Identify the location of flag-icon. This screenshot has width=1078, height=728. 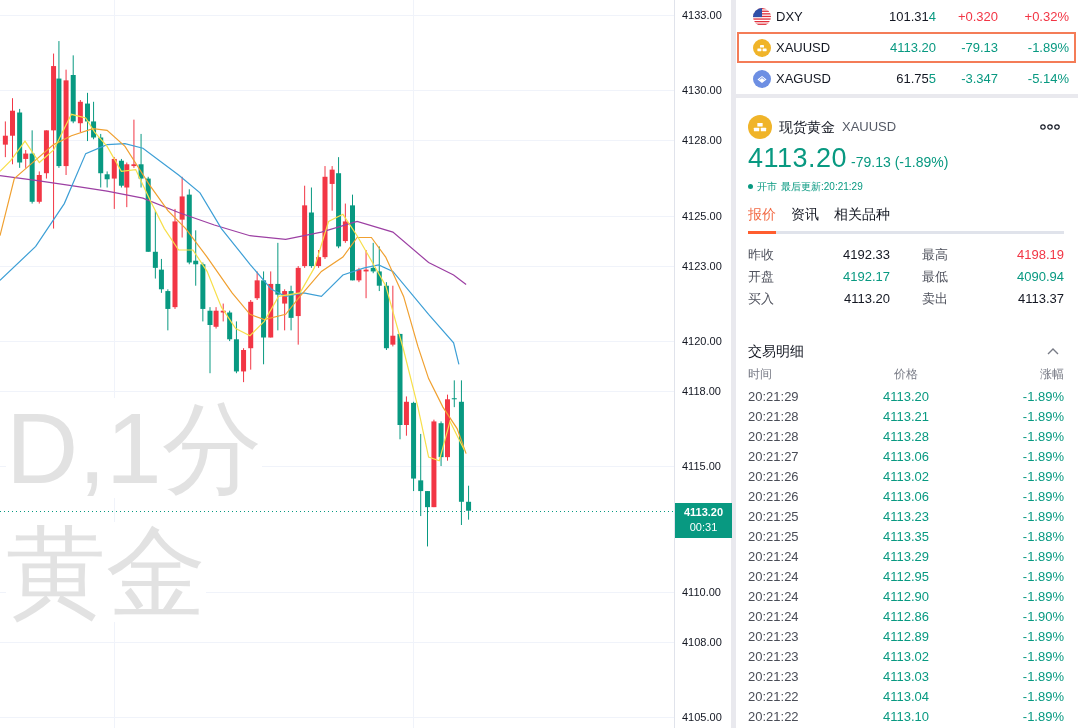
(762, 16).